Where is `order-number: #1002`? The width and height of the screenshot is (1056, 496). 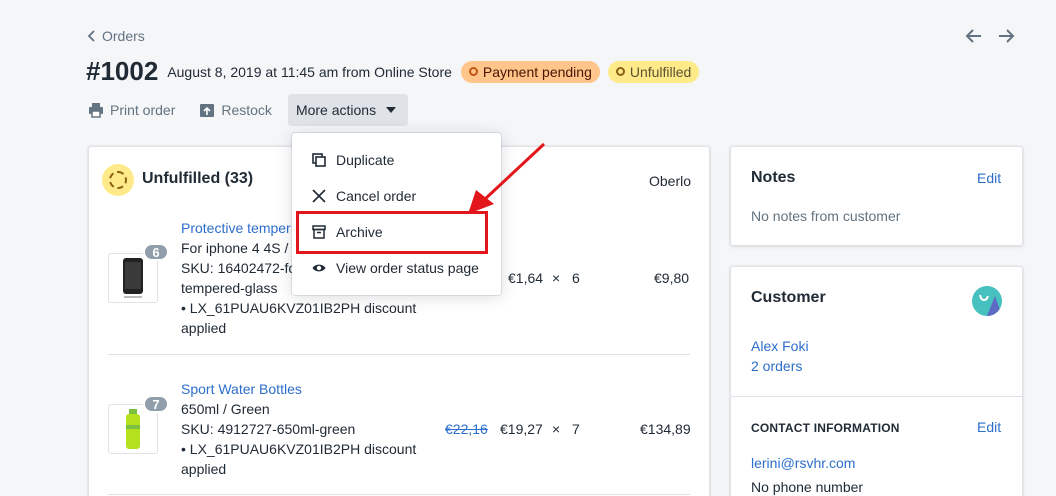
order-number: #1002 is located at coordinates (122, 71).